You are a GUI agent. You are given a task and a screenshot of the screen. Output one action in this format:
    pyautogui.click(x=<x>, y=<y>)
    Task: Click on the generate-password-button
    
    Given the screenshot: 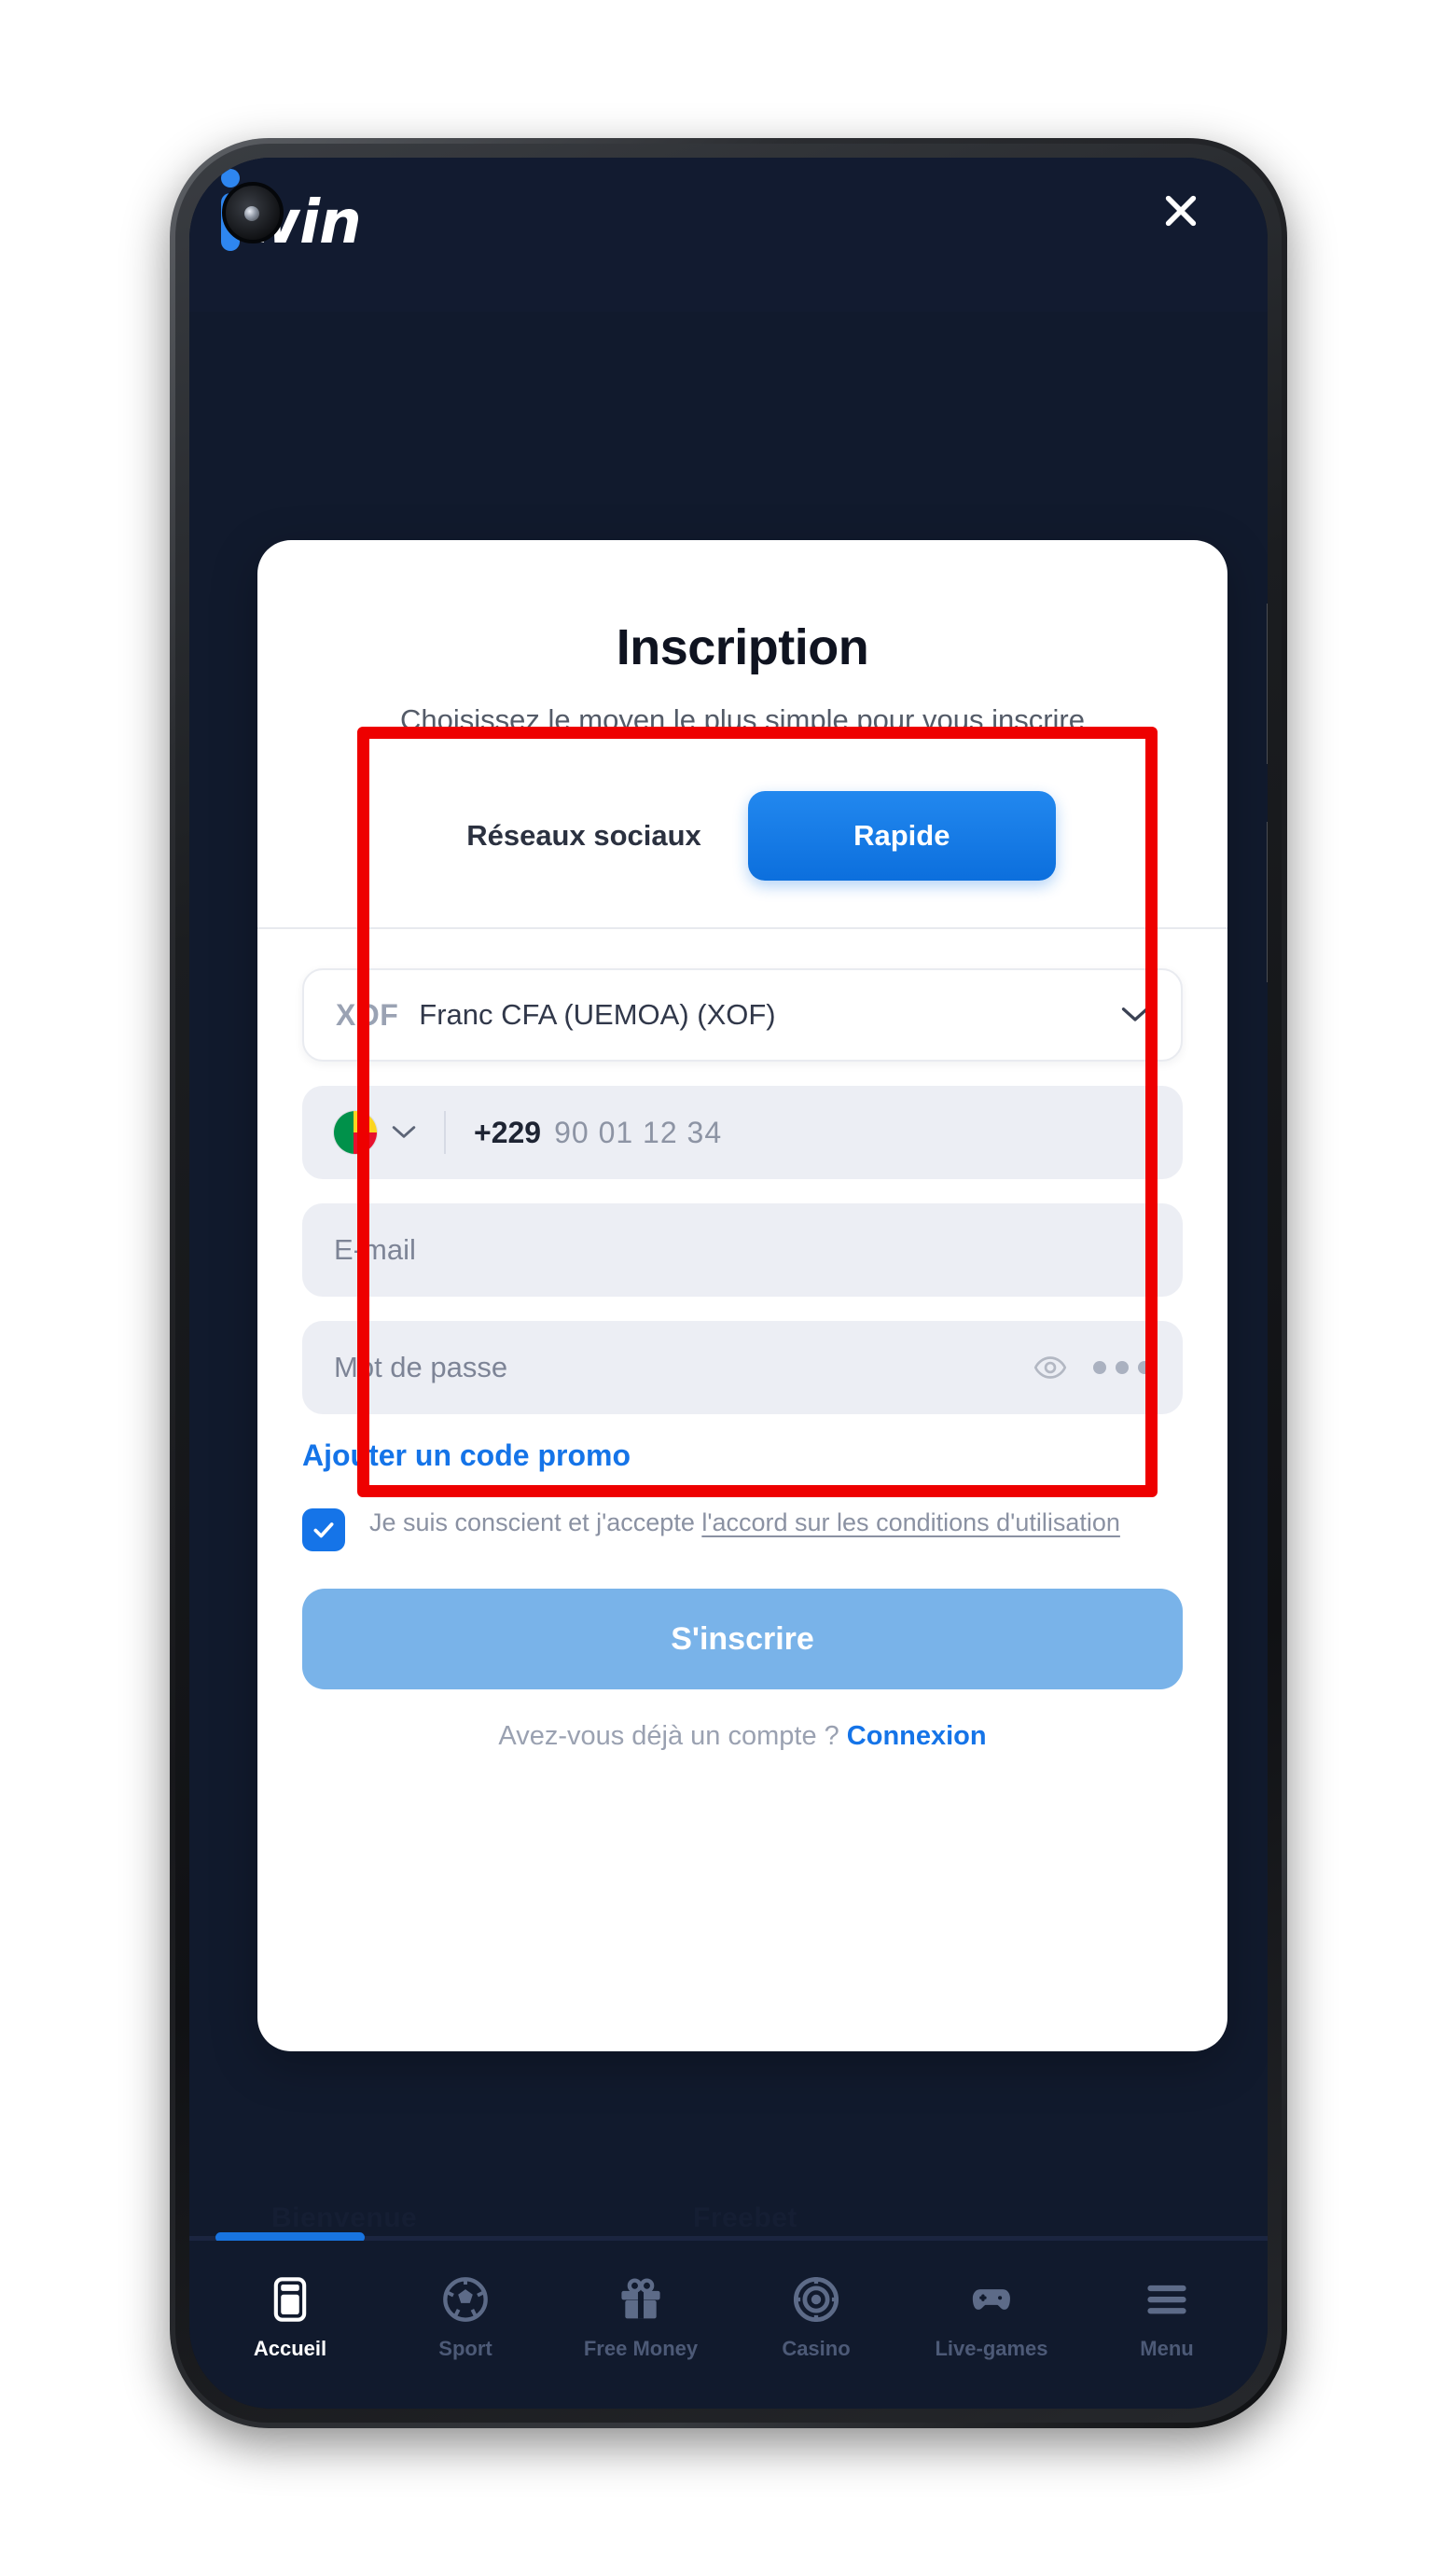 What is the action you would take?
    pyautogui.click(x=1122, y=1368)
    